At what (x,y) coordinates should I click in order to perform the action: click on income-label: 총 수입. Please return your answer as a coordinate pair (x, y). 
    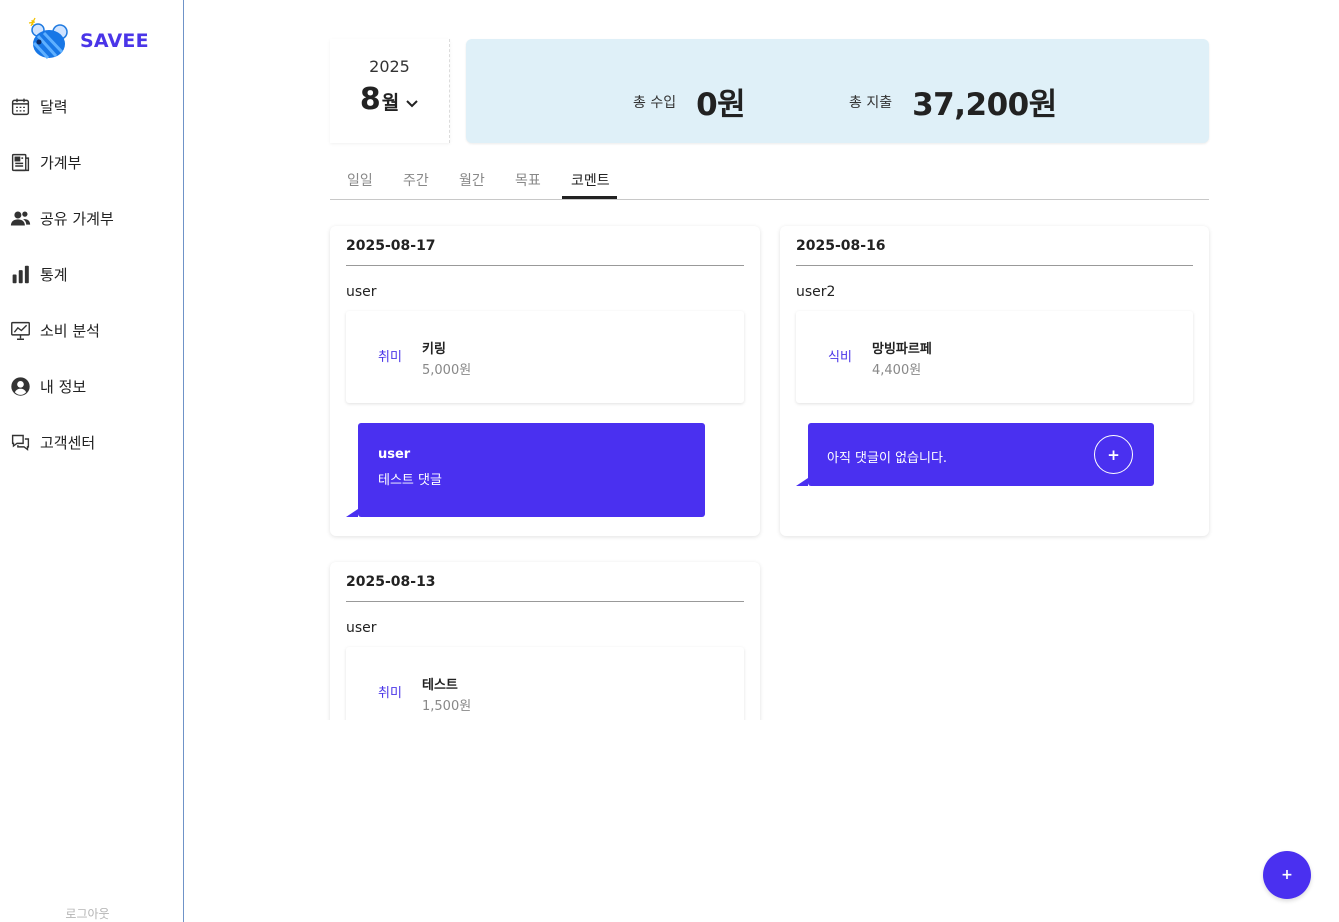
    Looking at the image, I should click on (655, 102).